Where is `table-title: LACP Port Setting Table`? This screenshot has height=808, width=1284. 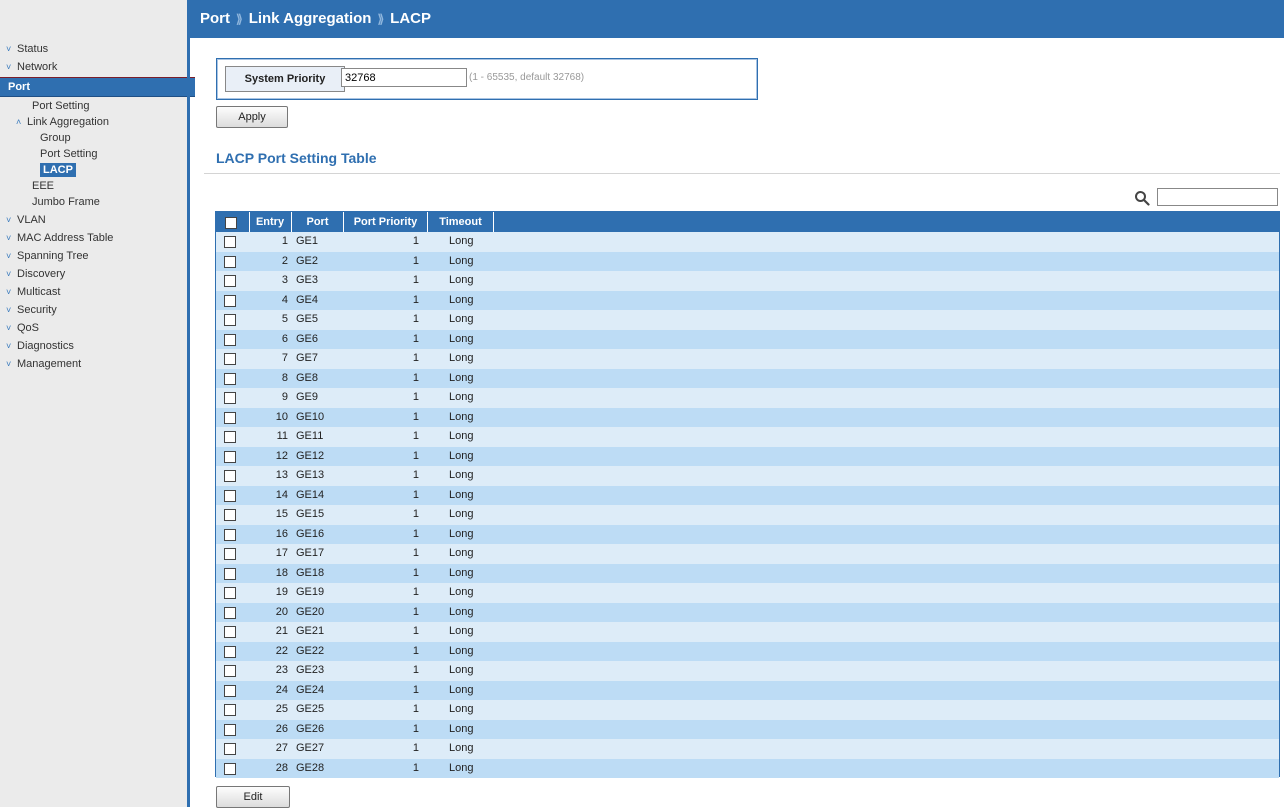 table-title: LACP Port Setting Table is located at coordinates (296, 158).